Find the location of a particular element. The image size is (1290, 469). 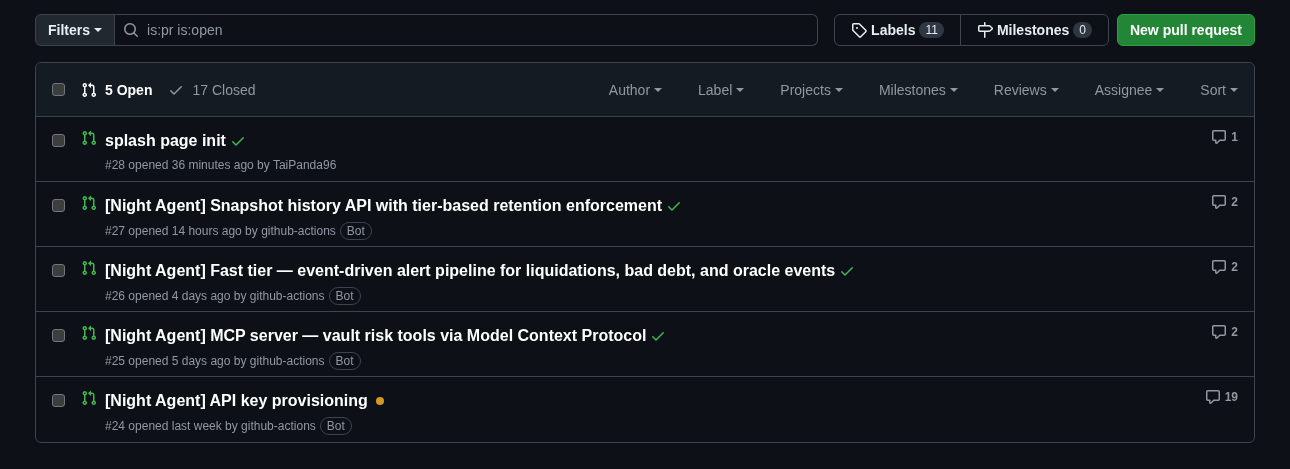

filter-dropdown: Label is located at coordinates (721, 89).